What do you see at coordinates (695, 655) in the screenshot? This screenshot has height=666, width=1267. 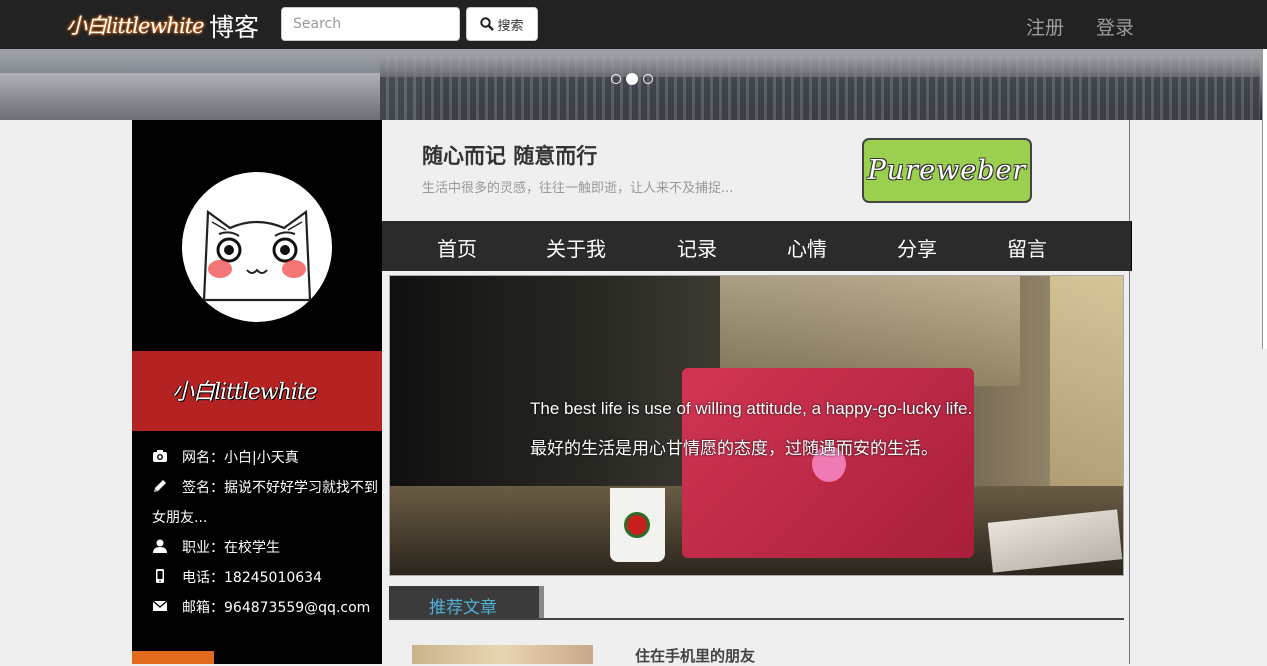 I see `post-title: 住在手机里的朋友` at bounding box center [695, 655].